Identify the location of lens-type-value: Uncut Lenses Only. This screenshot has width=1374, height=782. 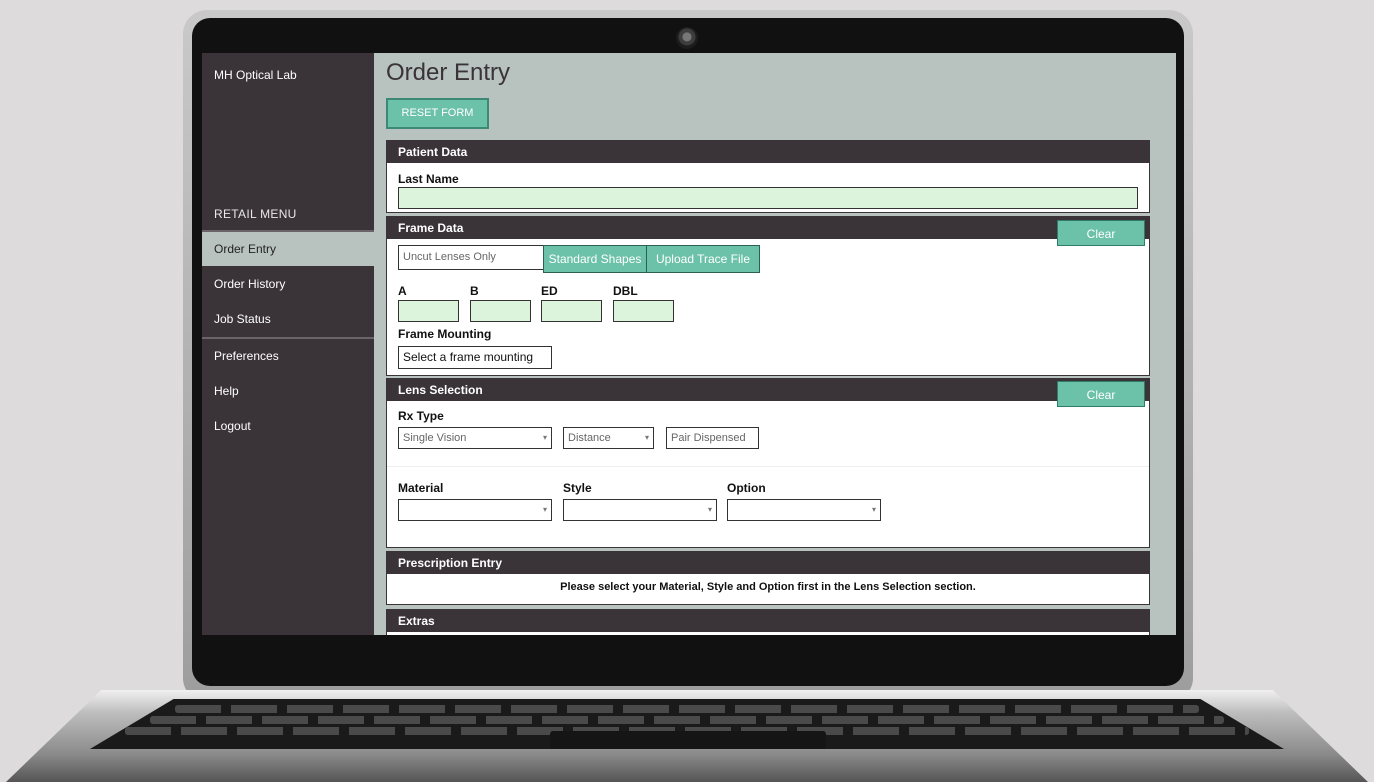
(449, 257).